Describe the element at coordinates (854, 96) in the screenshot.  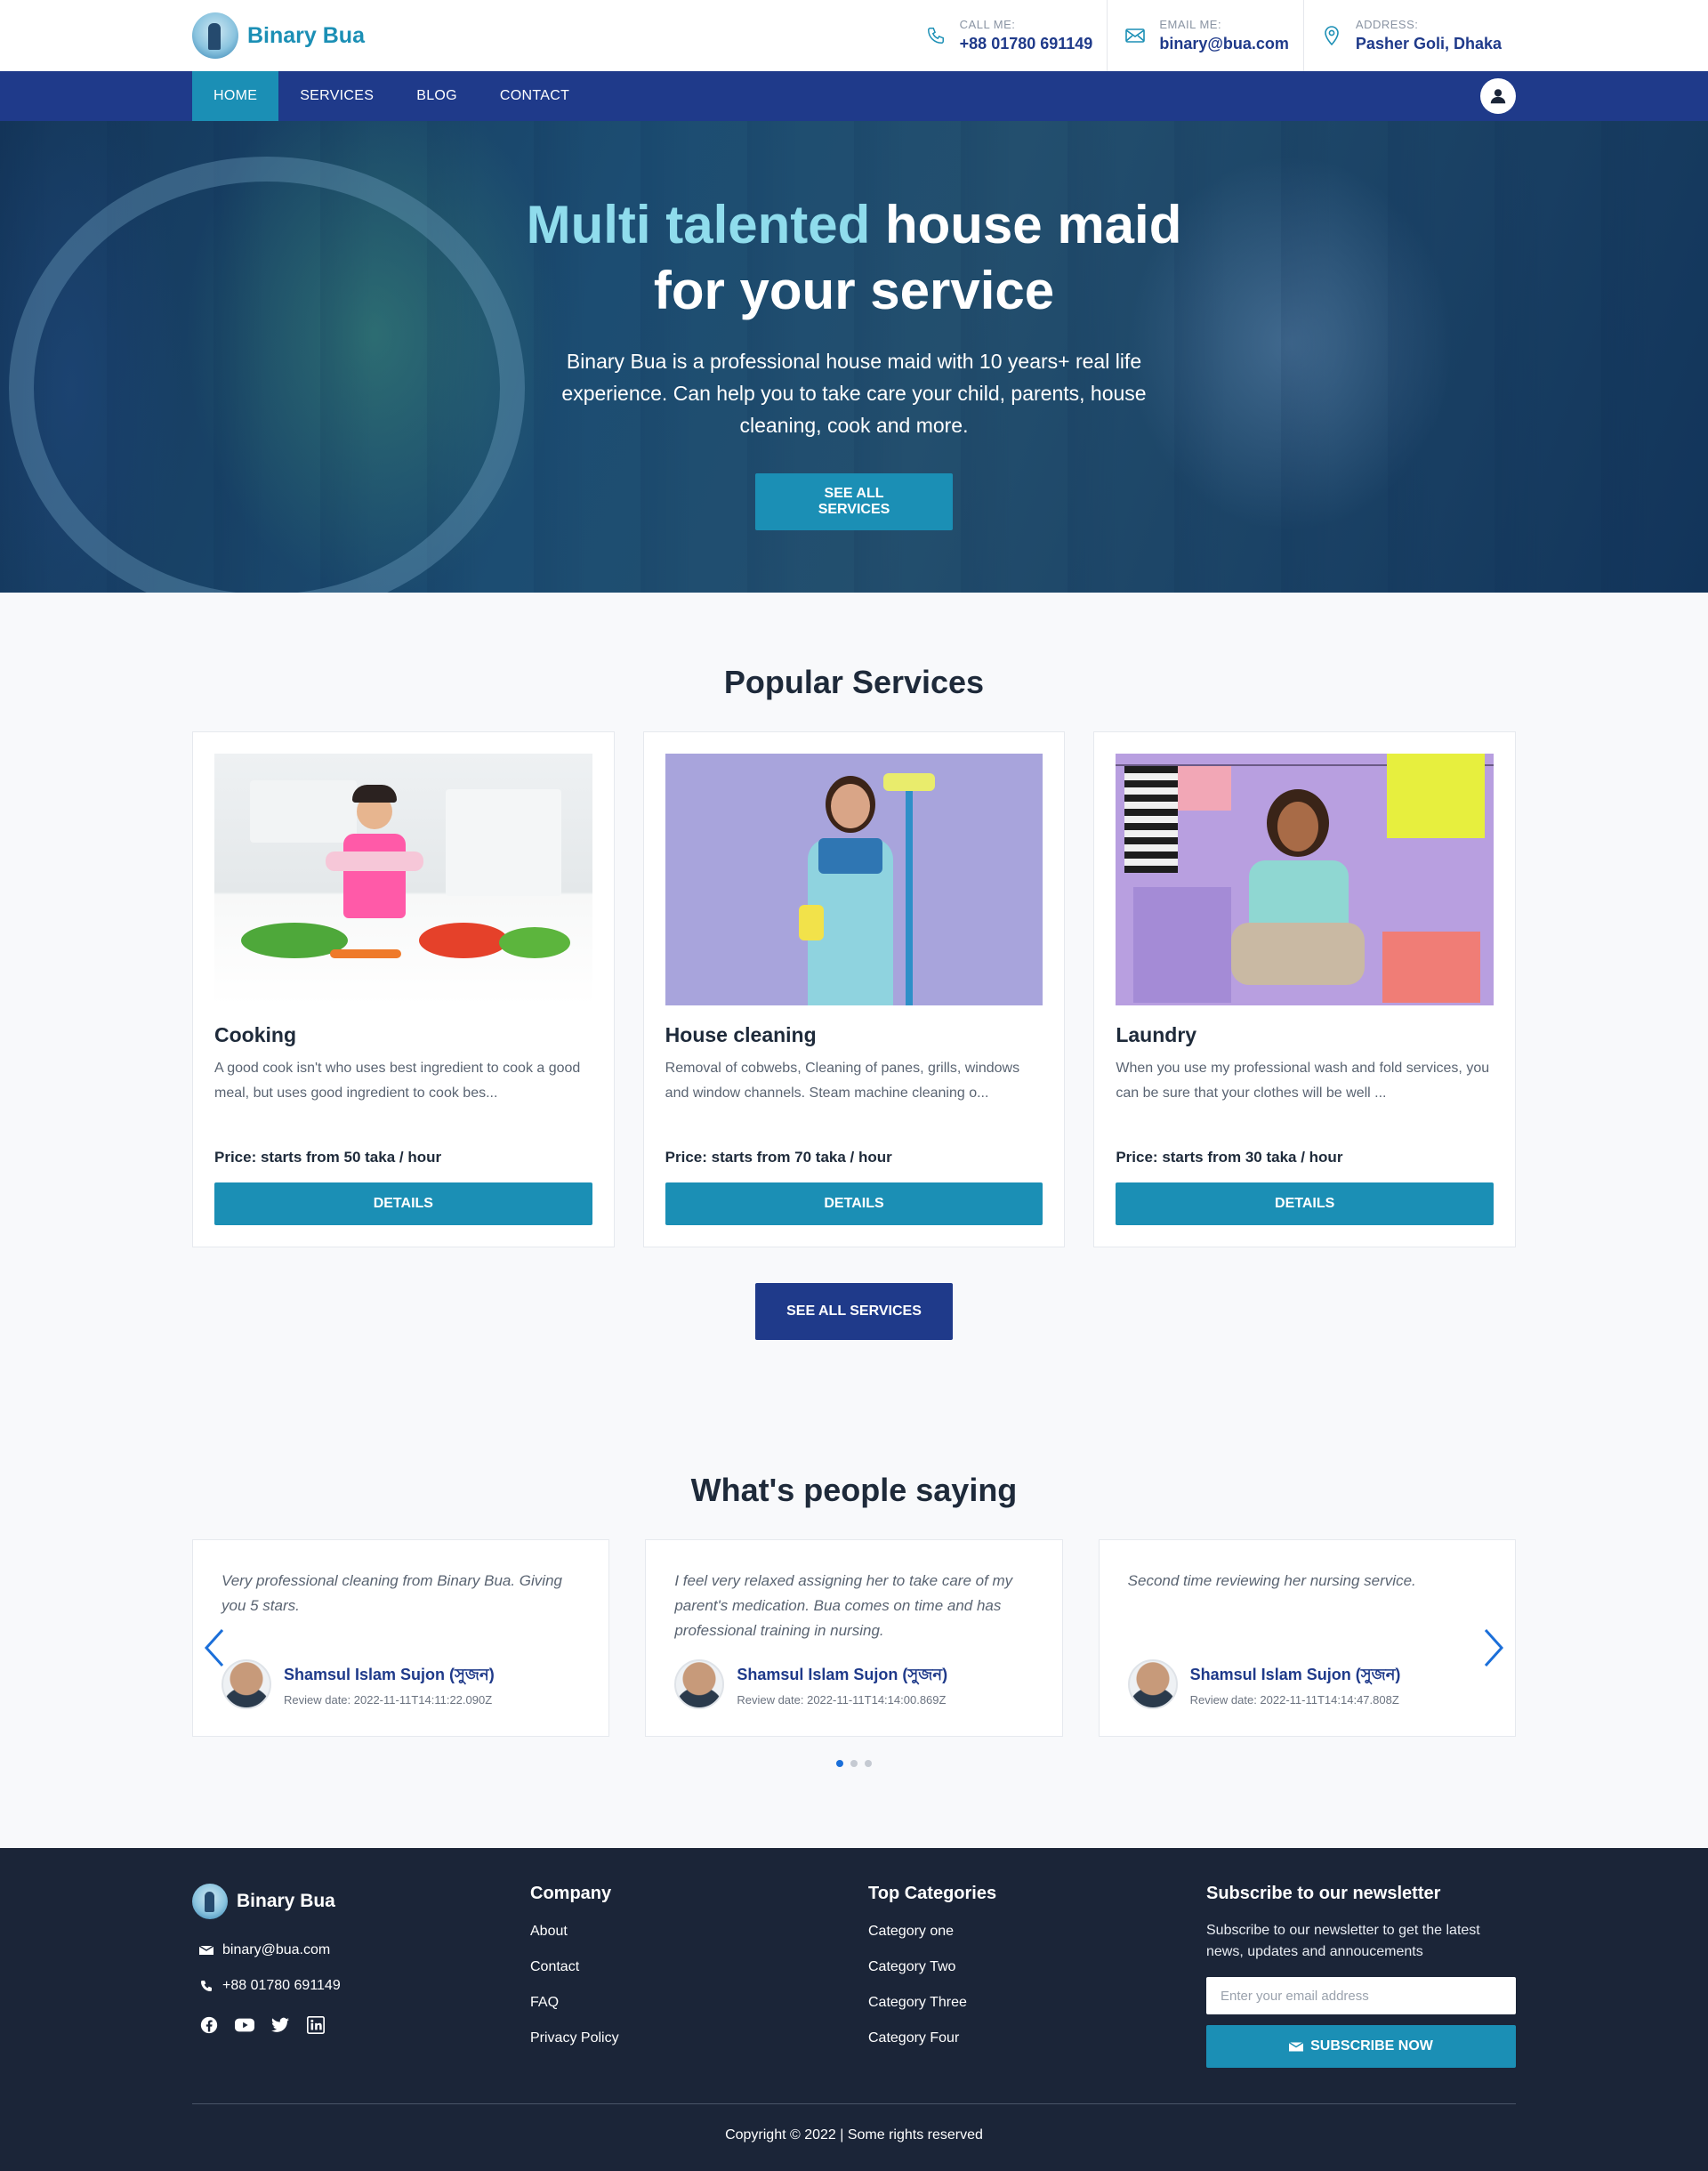
I see `main-navbar: HOME SERVICES BLOG CONTACT` at that location.